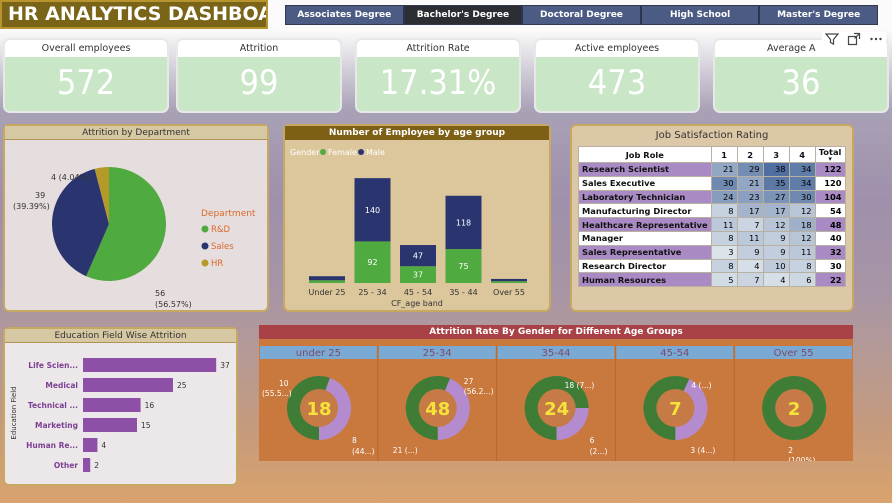  I want to click on table-row: Healthcare Representative 11 7 12 18 48, so click(712, 224).